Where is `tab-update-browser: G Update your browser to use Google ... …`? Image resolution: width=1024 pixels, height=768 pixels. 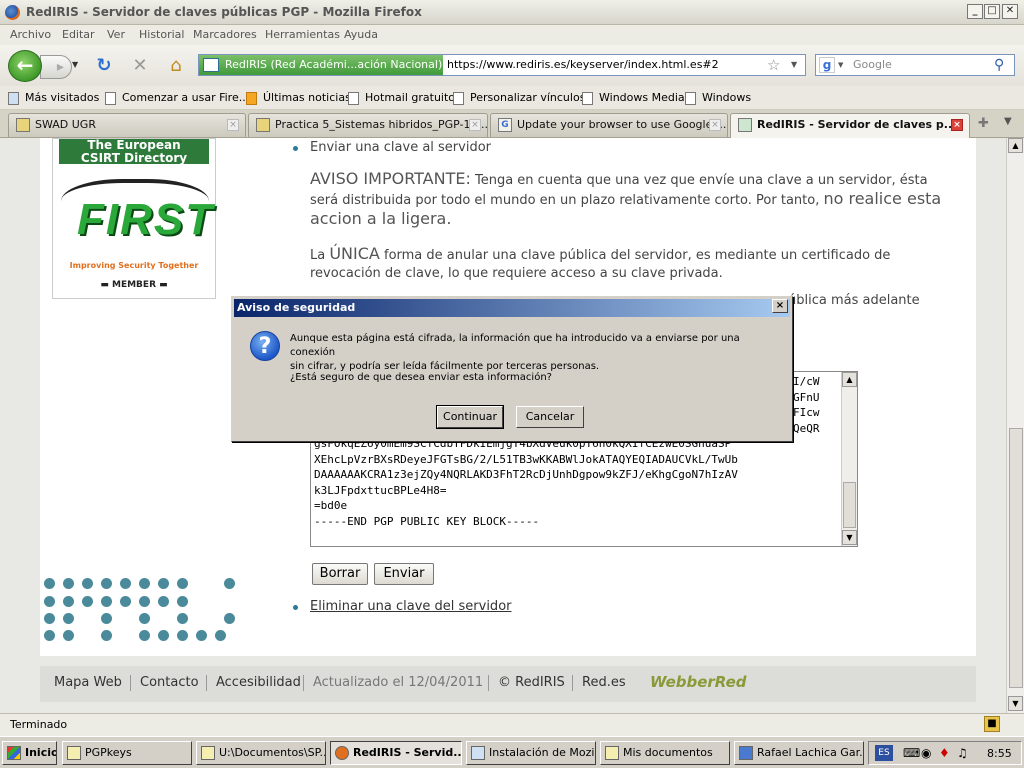 tab-update-browser: G Update your browser to use Google ... … is located at coordinates (609, 125).